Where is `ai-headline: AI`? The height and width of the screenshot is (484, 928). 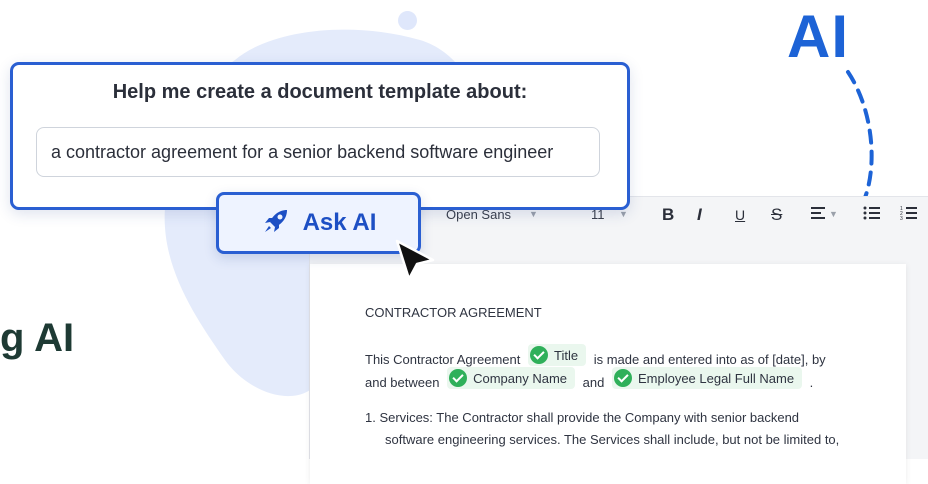
ai-headline: AI is located at coordinates (818, 36).